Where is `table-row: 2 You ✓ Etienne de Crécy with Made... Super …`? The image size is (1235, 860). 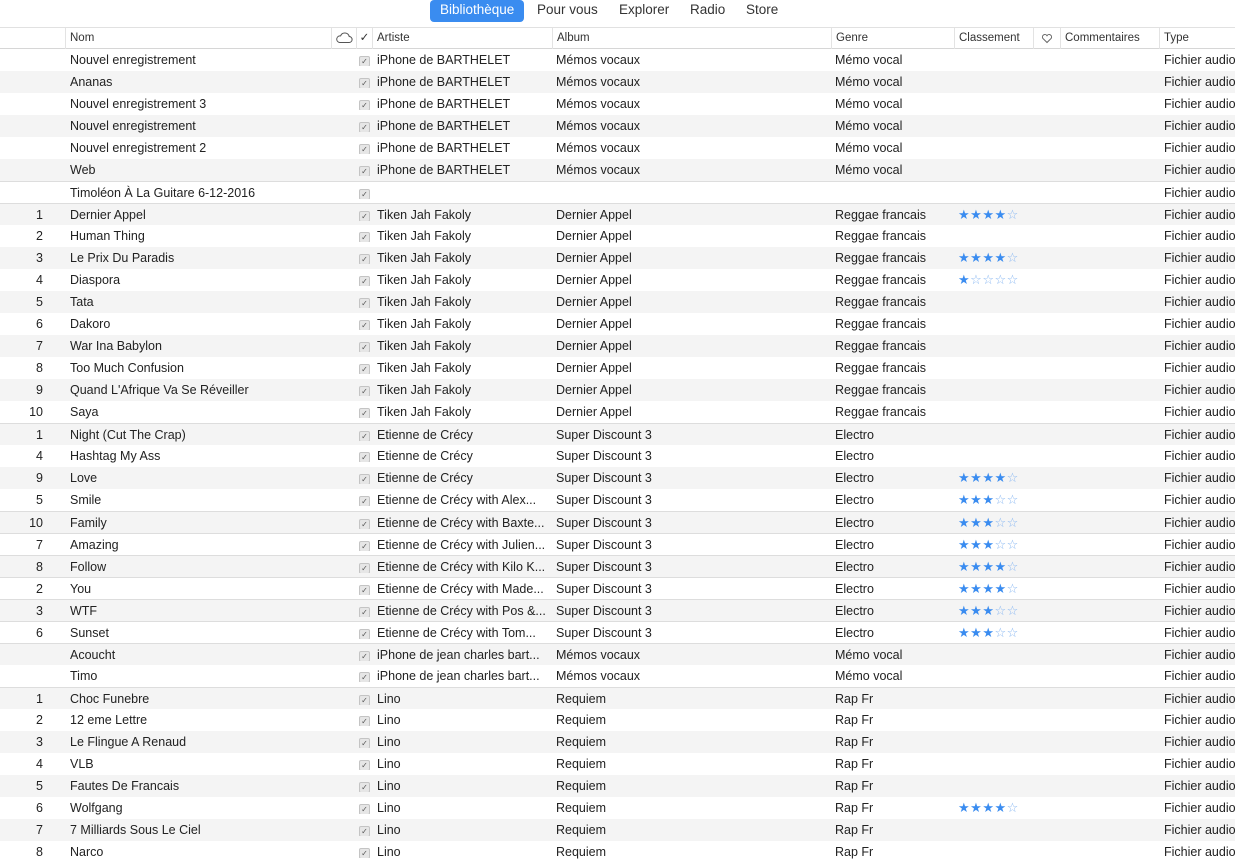
table-row: 2 You ✓ Etienne de Crécy with Made... Super … is located at coordinates (617, 588).